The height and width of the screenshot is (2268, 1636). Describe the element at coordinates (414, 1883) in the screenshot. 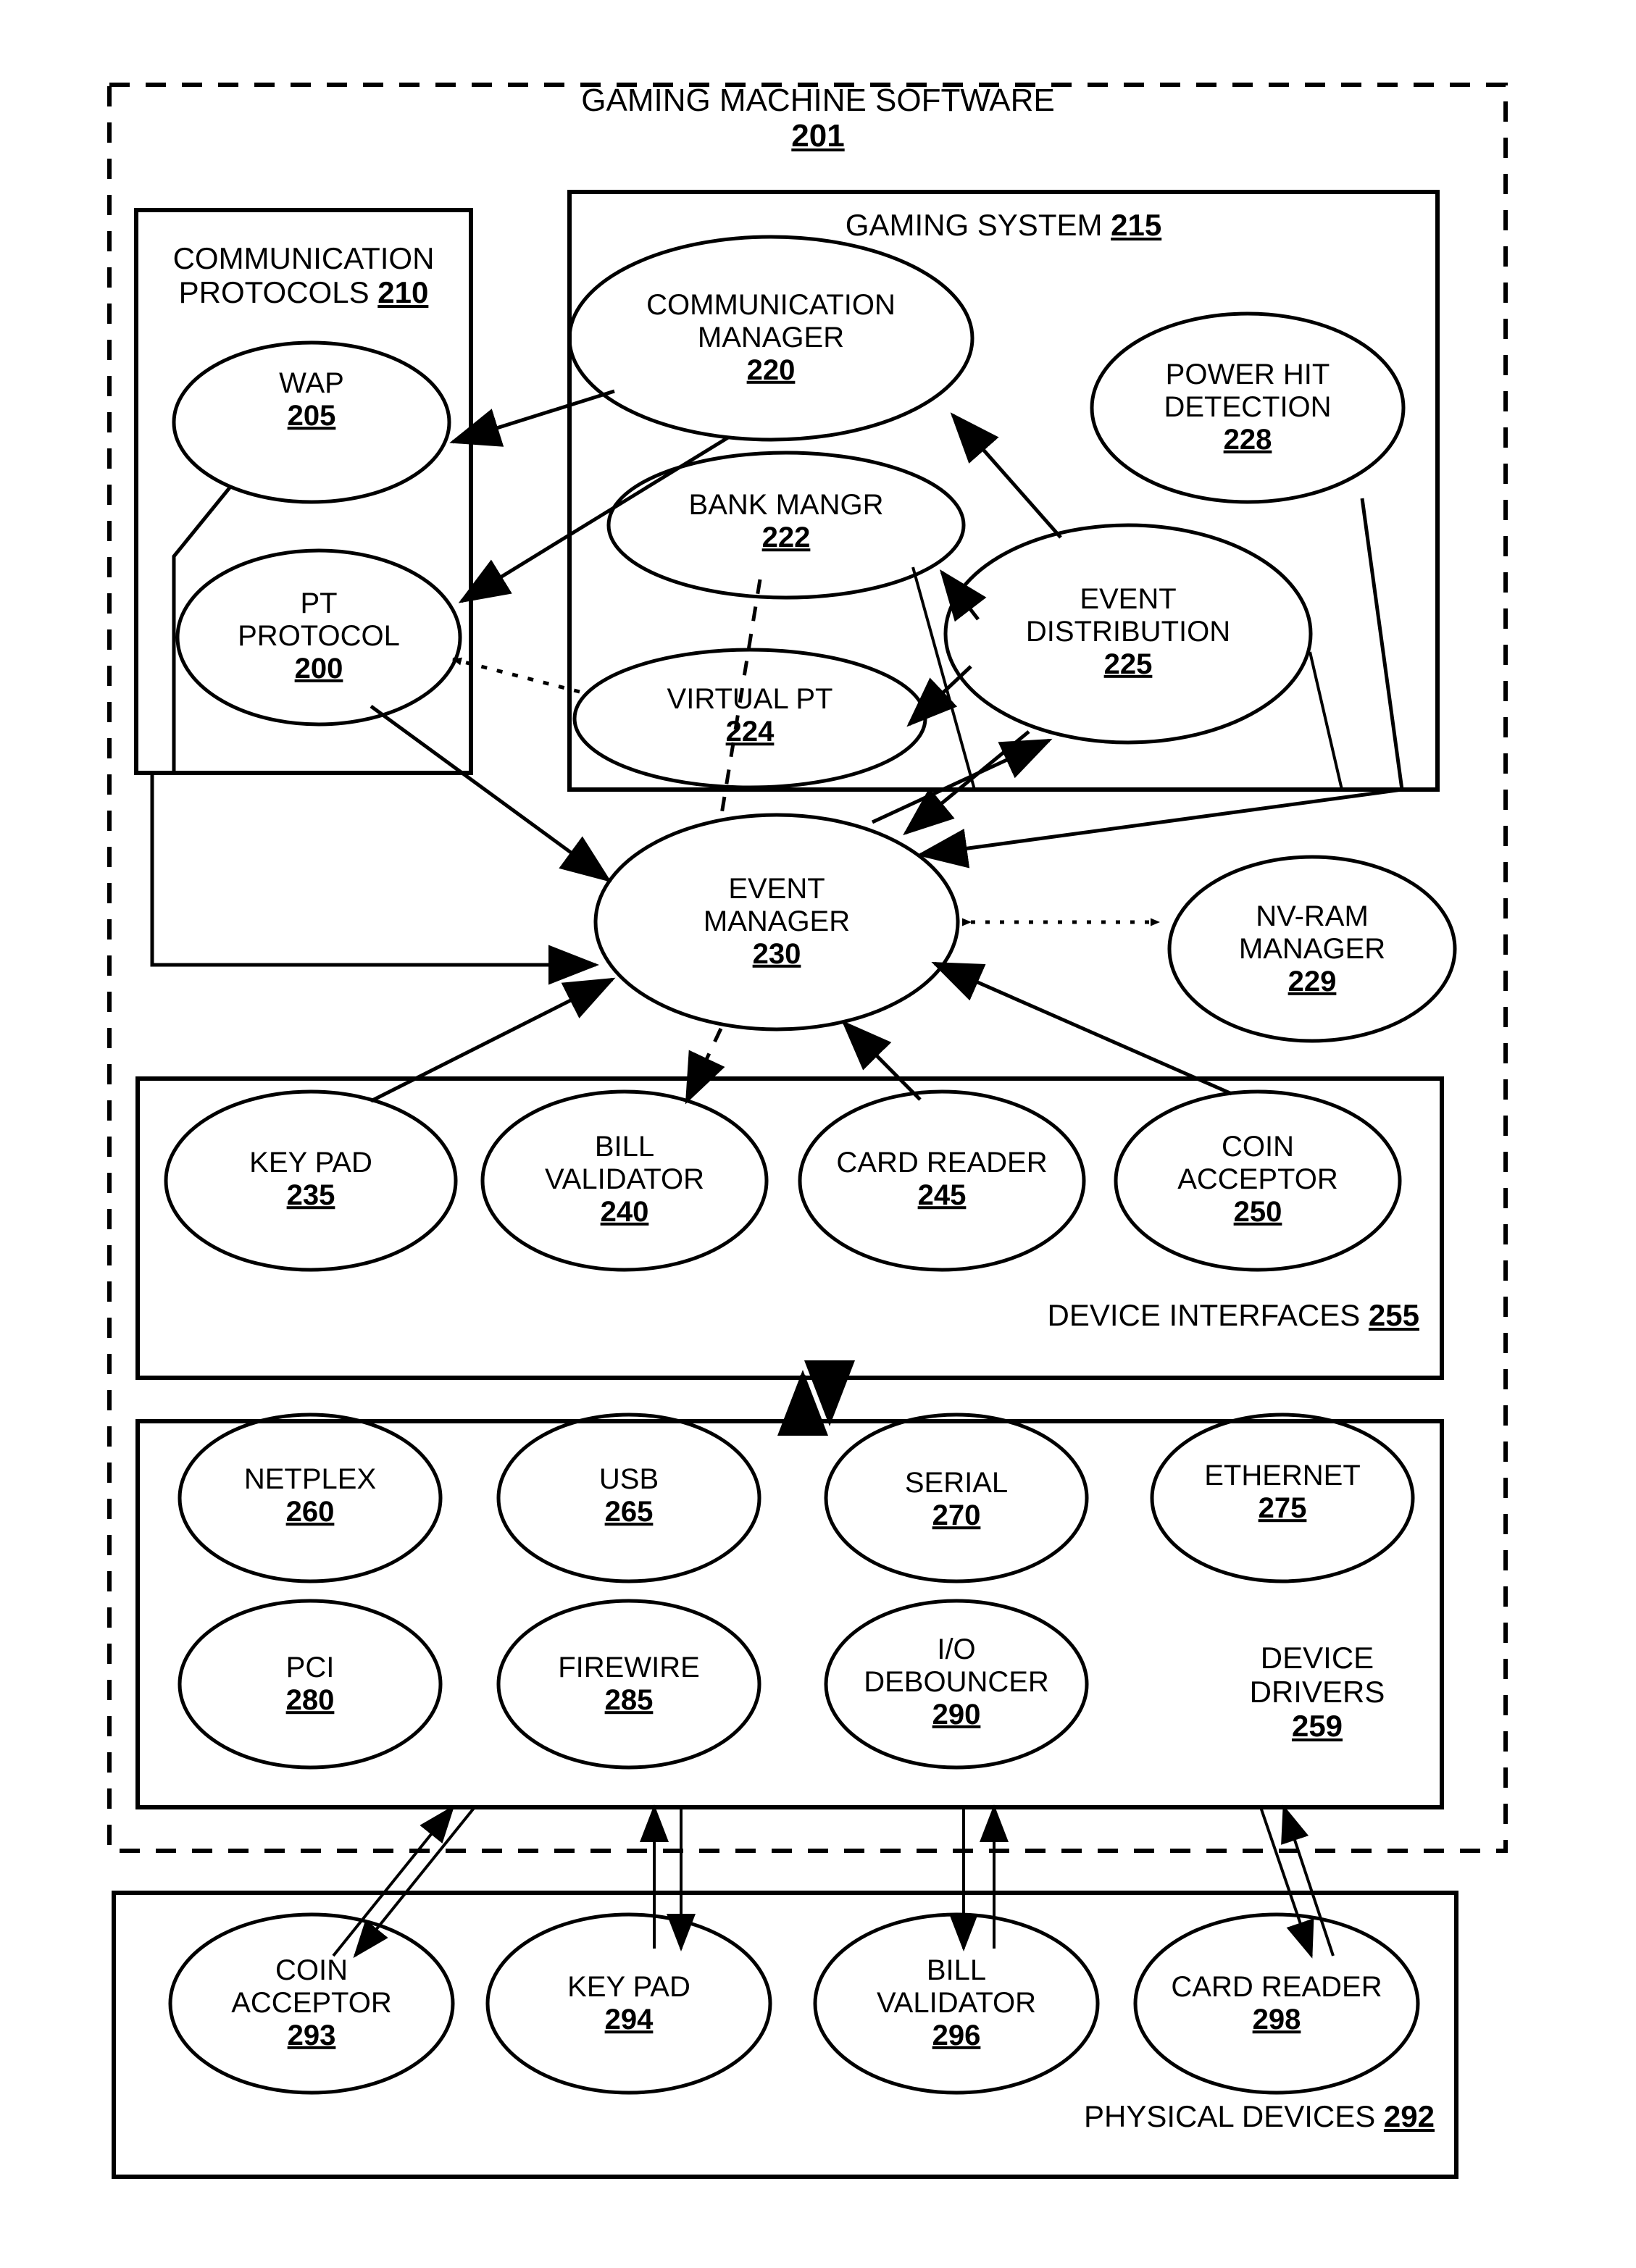

I see `edge-drv-coin-down` at that location.